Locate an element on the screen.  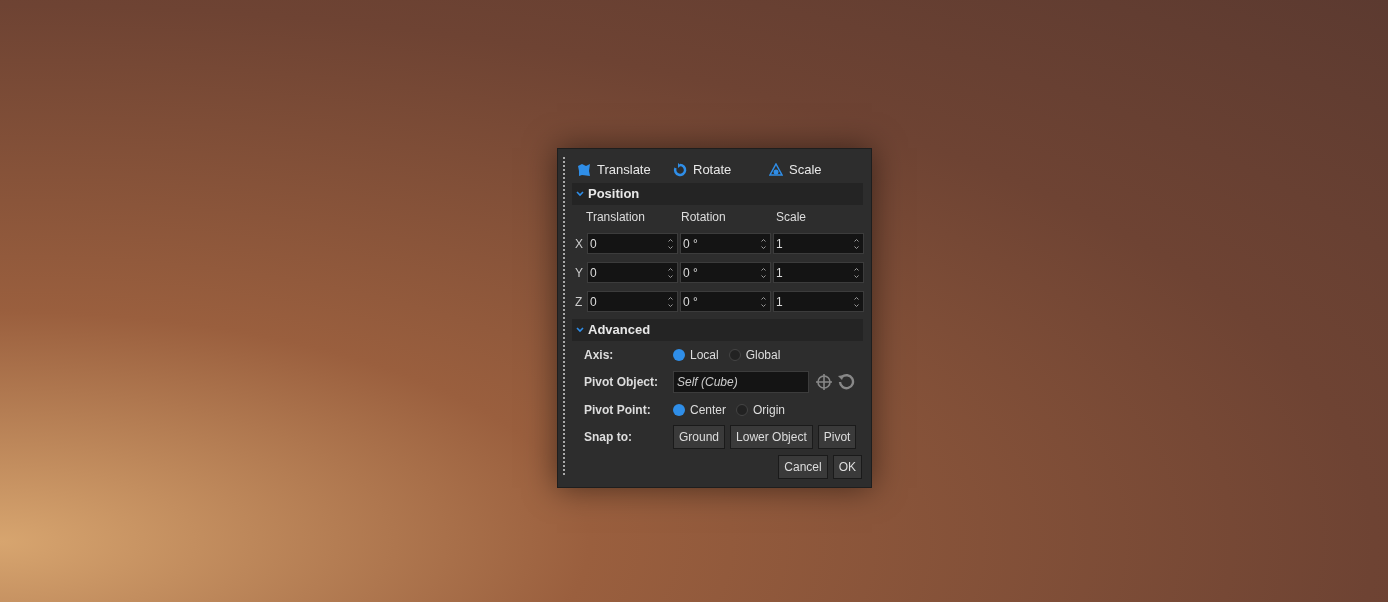
section-title: Advanced is located at coordinates (619, 330).